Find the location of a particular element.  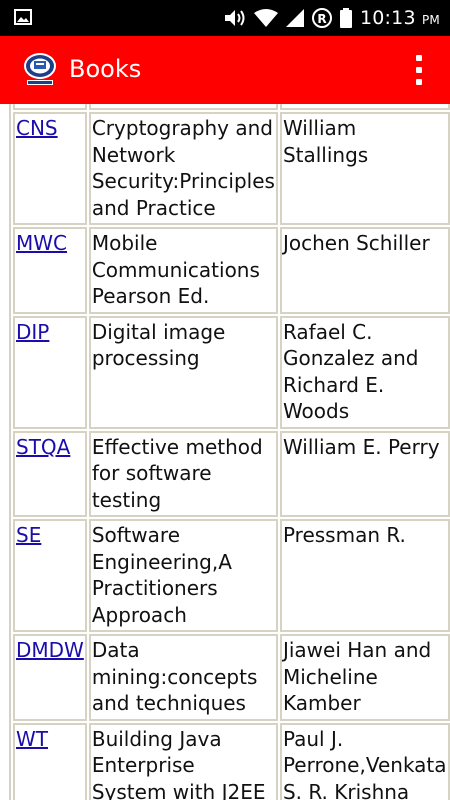

clock: 10:13 PM is located at coordinates (399, 18).